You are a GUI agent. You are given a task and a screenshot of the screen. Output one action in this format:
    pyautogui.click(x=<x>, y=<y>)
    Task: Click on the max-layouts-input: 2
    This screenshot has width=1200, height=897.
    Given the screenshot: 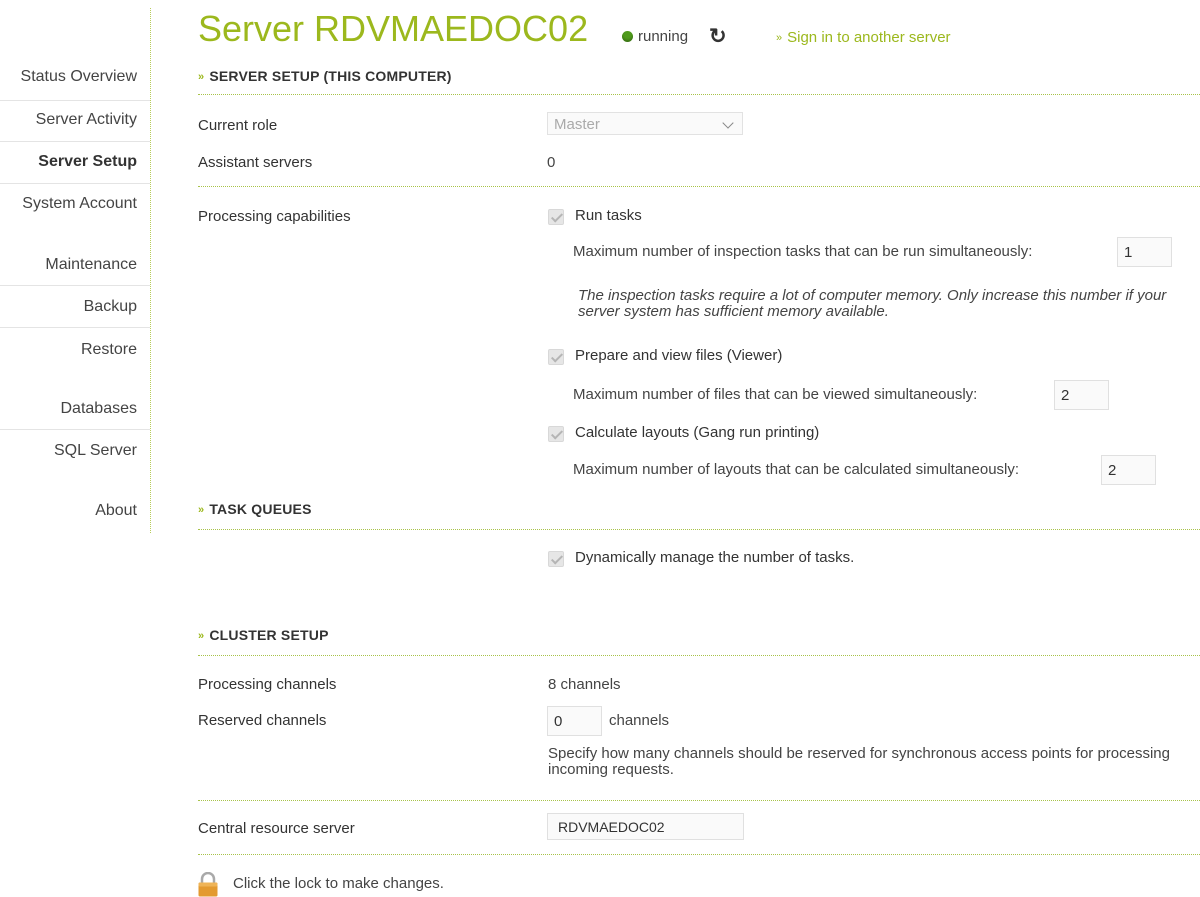 What is the action you would take?
    pyautogui.click(x=1128, y=470)
    